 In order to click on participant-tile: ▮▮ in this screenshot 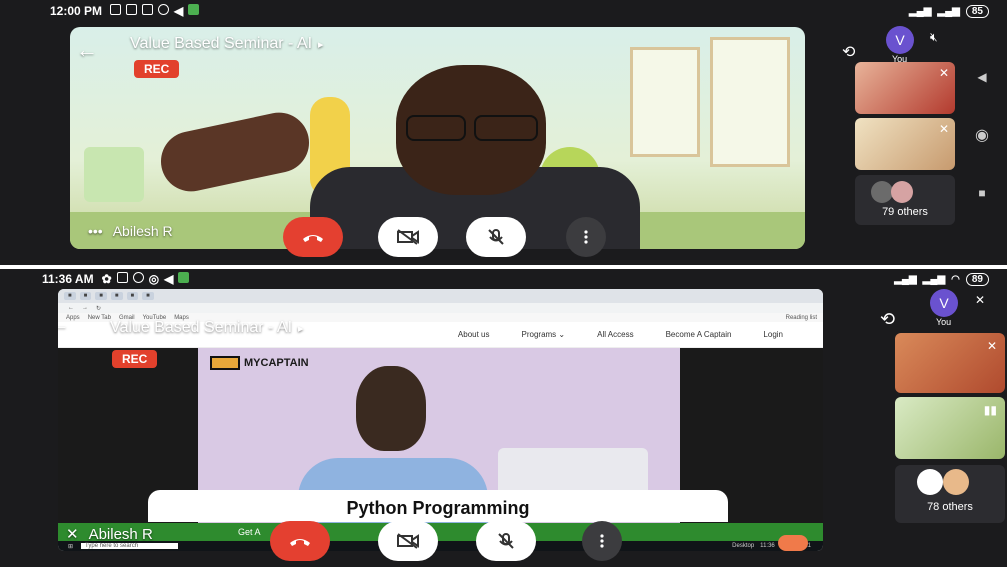, I will do `click(950, 428)`.